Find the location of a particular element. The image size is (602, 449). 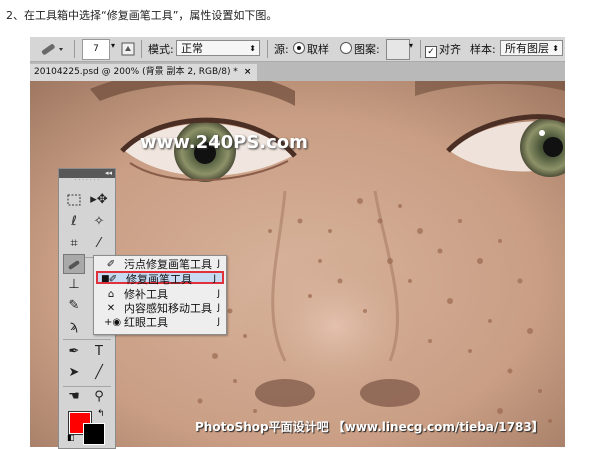

brush-size: 7 is located at coordinates (96, 49).